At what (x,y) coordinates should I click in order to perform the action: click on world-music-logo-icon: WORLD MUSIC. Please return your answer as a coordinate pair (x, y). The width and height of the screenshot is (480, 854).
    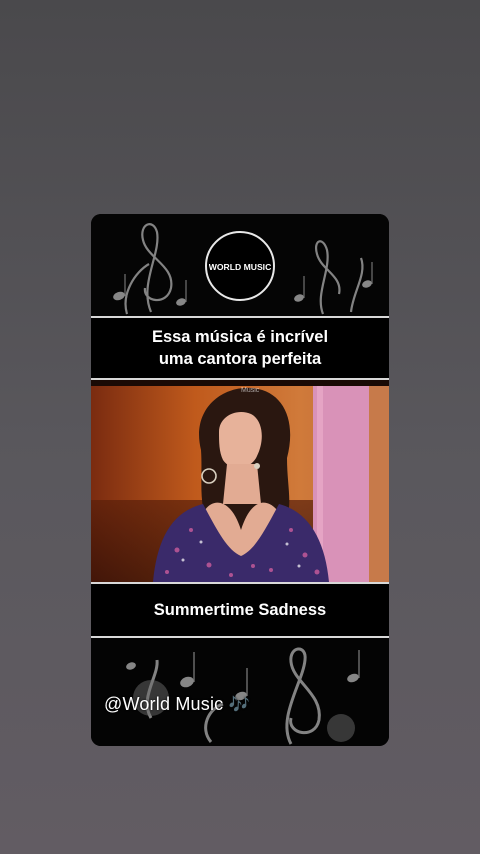
    Looking at the image, I should click on (240, 267).